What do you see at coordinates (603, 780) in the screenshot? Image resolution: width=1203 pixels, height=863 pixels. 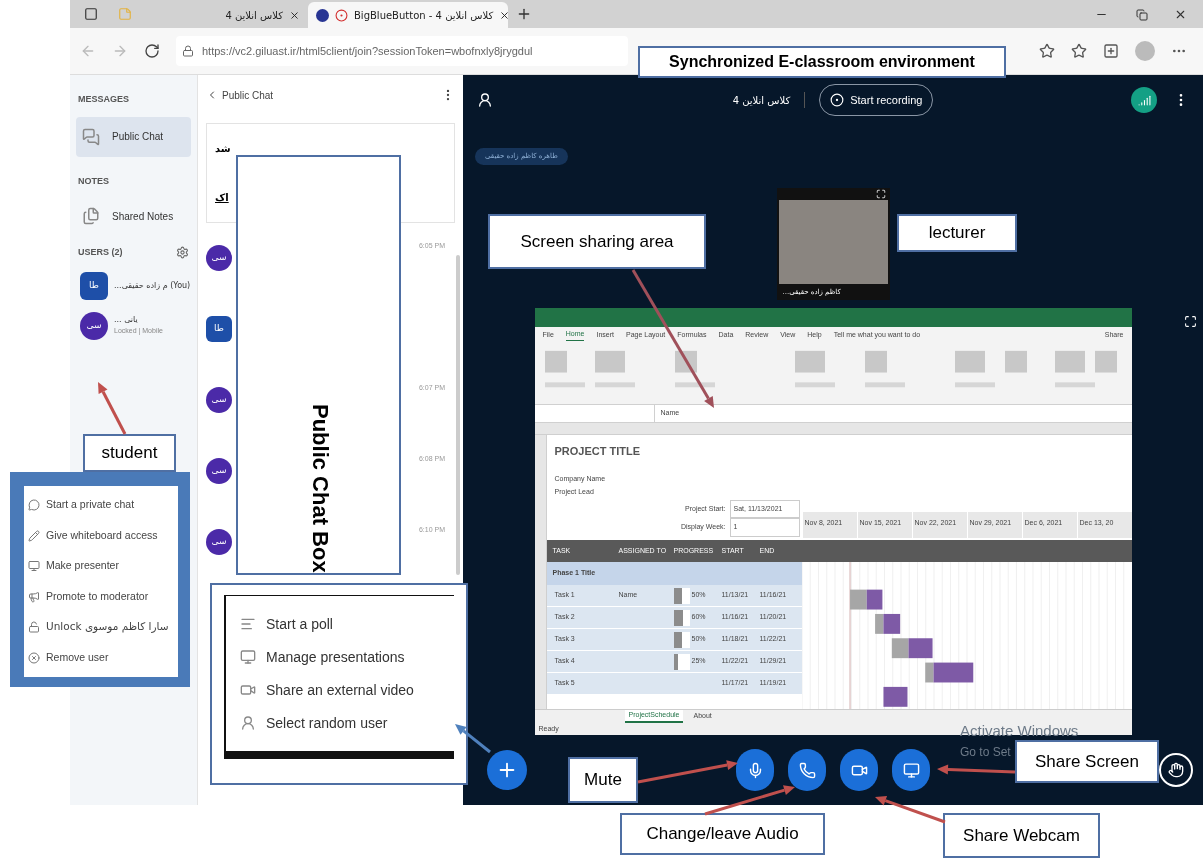 I see `annotation-label: Mute` at bounding box center [603, 780].